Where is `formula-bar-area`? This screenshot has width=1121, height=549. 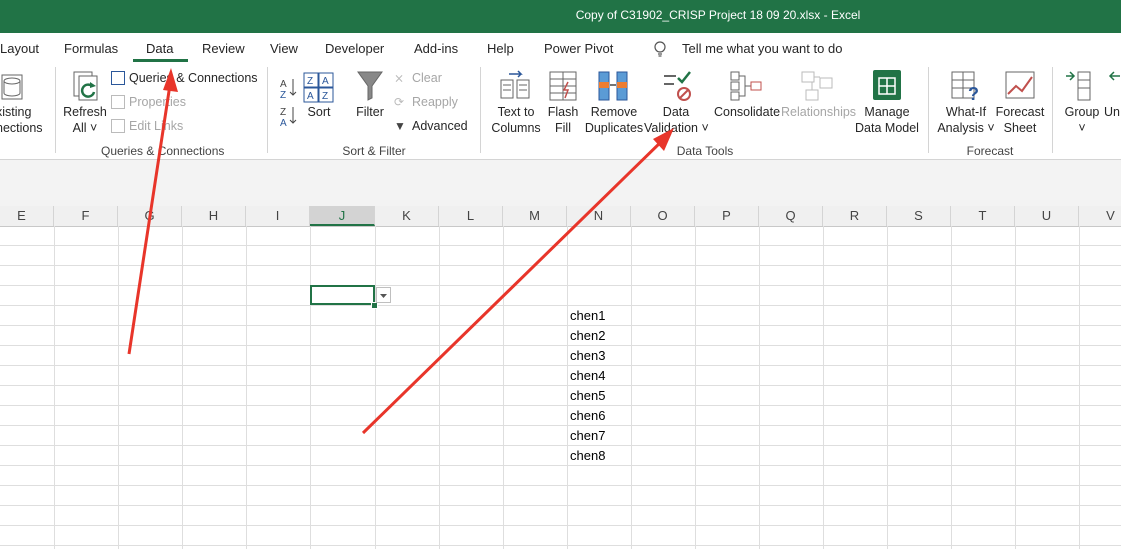 formula-bar-area is located at coordinates (560, 183).